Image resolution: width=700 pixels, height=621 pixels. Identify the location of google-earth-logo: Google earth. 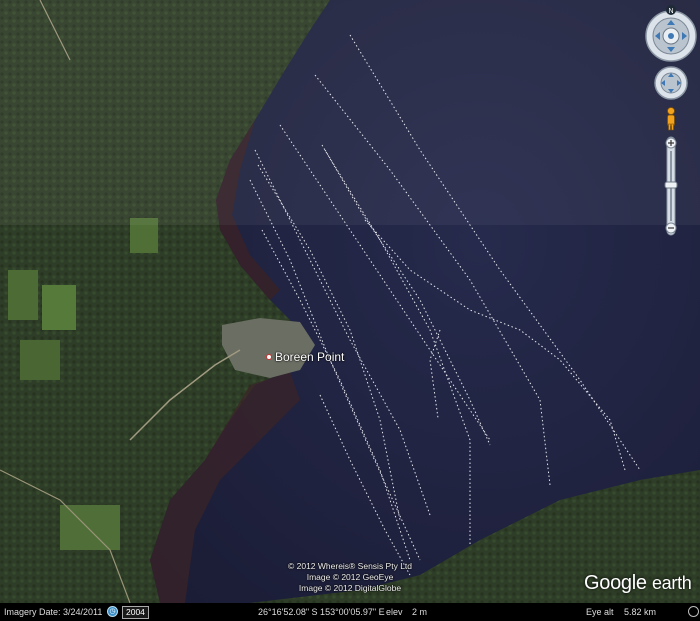
(638, 583).